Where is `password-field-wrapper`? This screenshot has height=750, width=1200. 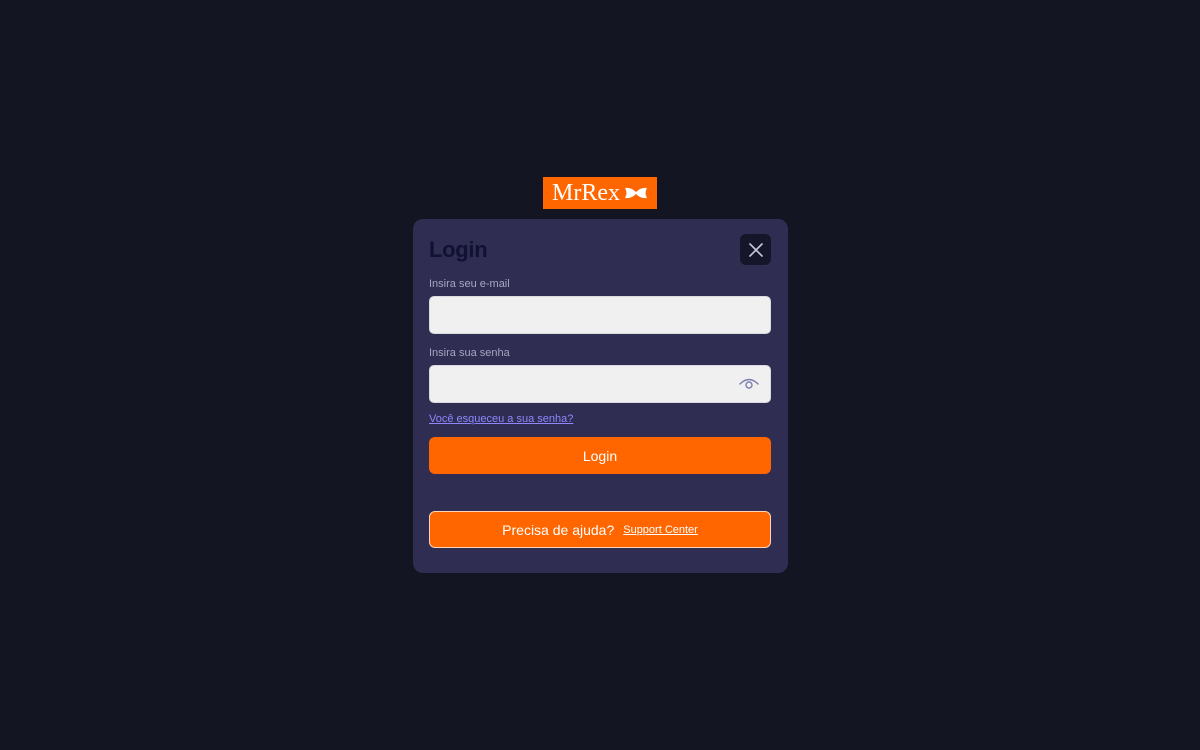
password-field-wrapper is located at coordinates (600, 384).